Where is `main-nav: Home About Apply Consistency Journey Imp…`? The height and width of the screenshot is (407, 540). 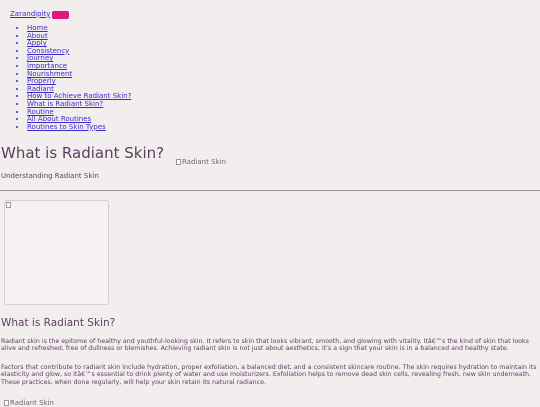 main-nav: Home About Apply Consistency Journey Imp… is located at coordinates (71, 78).